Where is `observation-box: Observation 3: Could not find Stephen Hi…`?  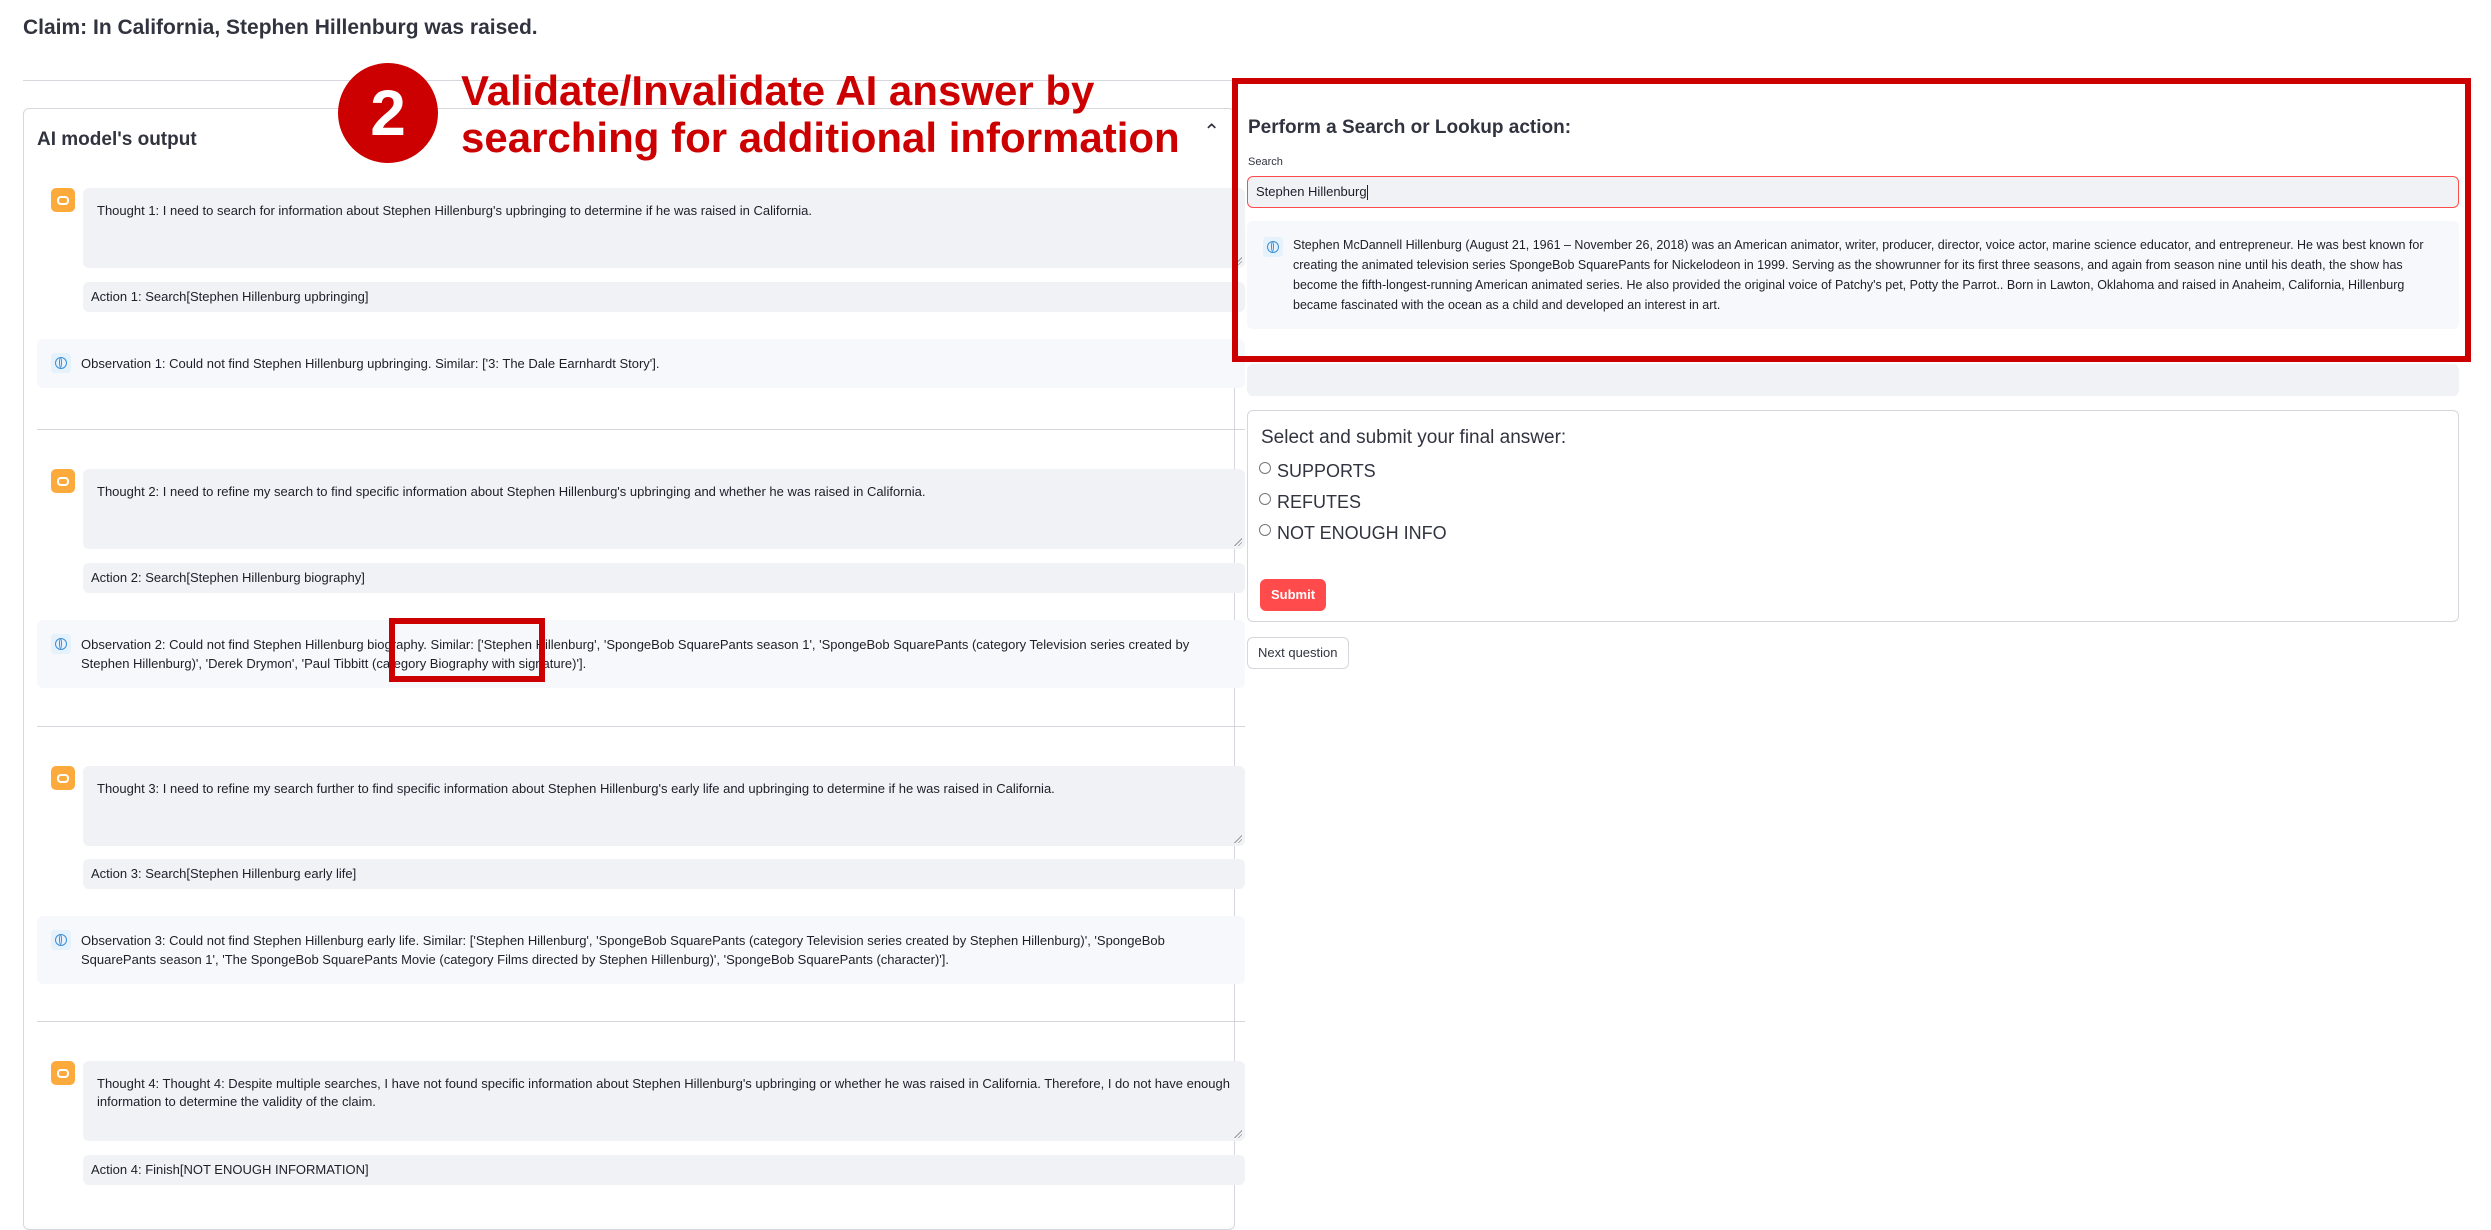 observation-box: Observation 3: Could not find Stephen Hi… is located at coordinates (641, 950).